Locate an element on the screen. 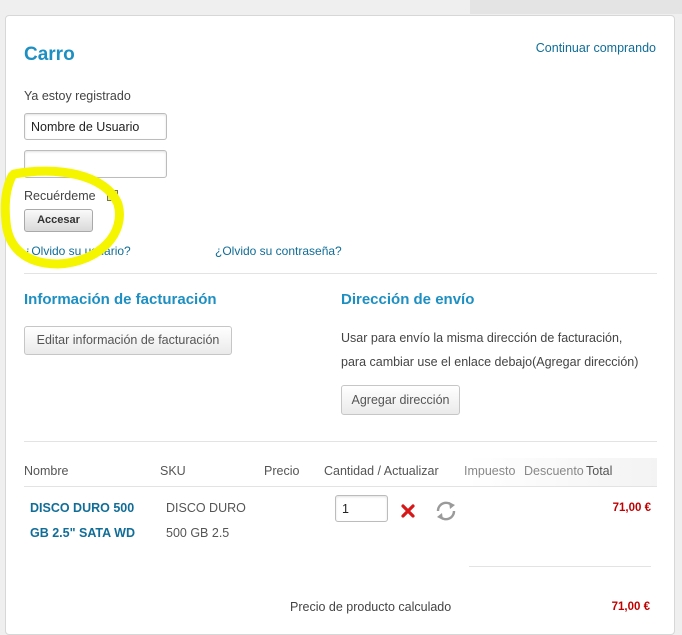 The height and width of the screenshot is (635, 682). remove-icon is located at coordinates (408, 511).